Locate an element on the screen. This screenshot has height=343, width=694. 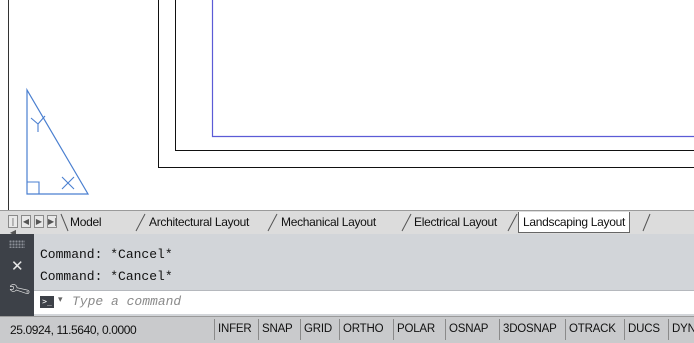
tab-mechanical-layout: Mechanical Layout is located at coordinates (328, 222).